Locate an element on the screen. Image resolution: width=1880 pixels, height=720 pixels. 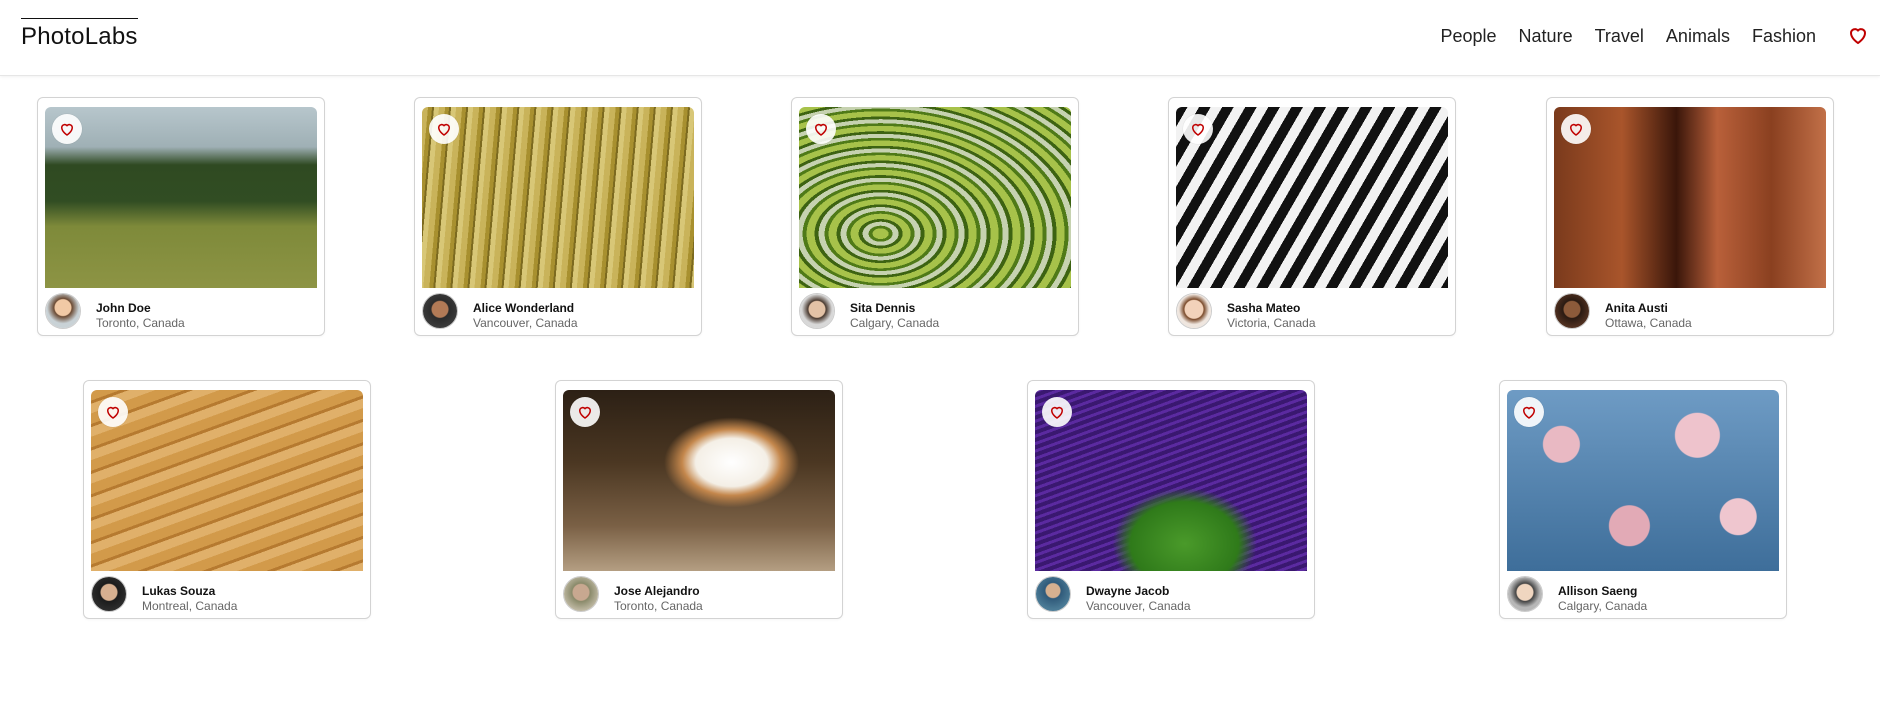
photographer-name: John Doe is located at coordinates (123, 308).